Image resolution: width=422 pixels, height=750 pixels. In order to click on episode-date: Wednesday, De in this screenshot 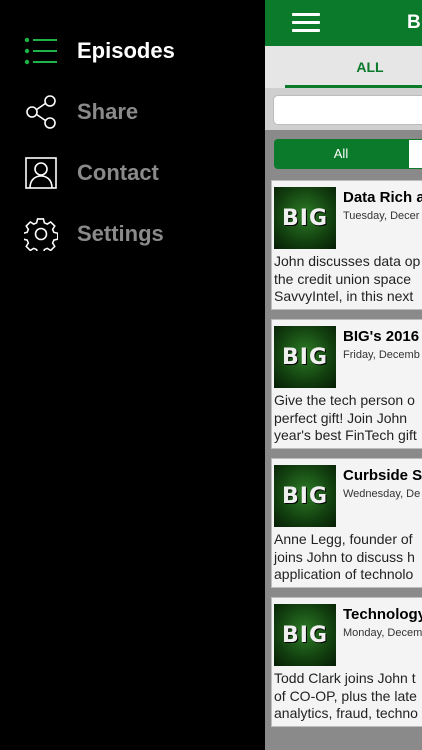, I will do `click(382, 494)`.